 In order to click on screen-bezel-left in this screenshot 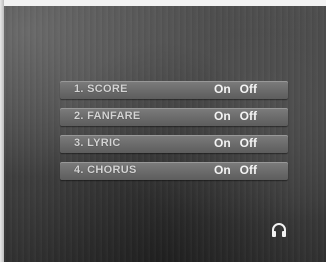, I will do `click(2, 131)`.